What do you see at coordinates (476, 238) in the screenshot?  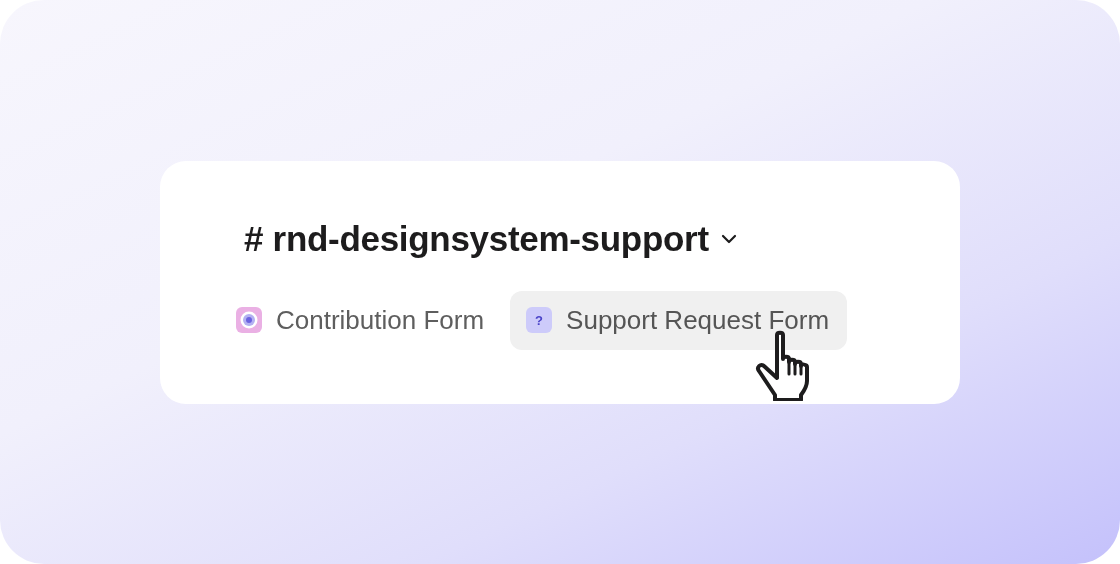 I see `channel-title: # rnd-designsystem-support` at bounding box center [476, 238].